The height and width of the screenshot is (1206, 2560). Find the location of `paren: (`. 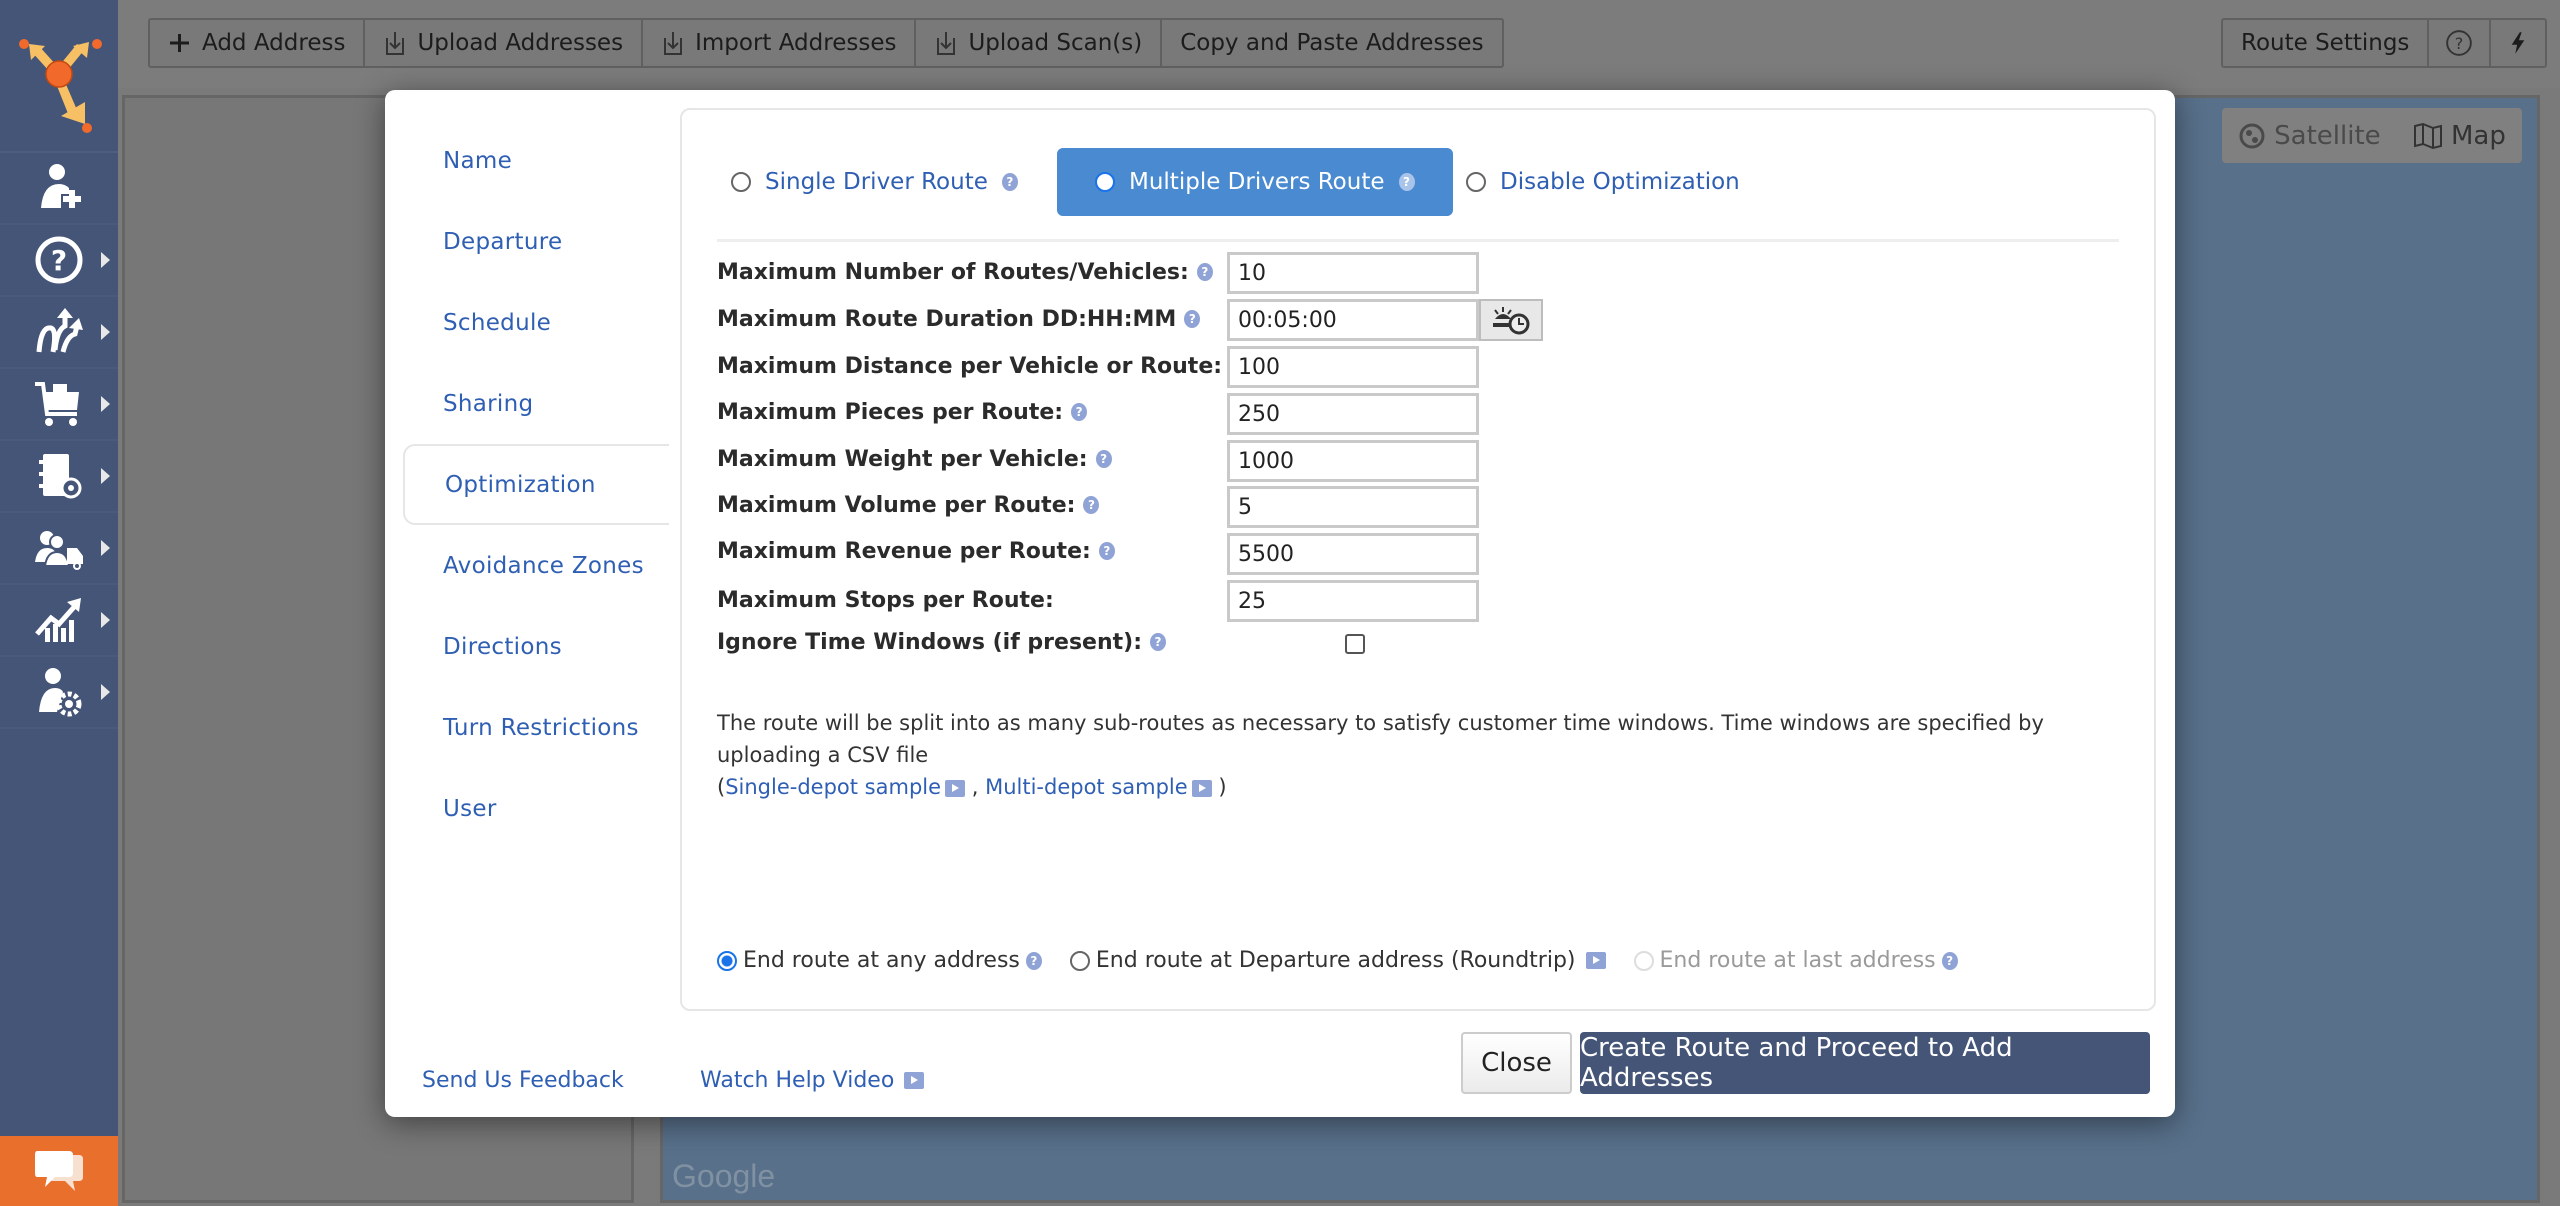

paren: ( is located at coordinates (721, 787).